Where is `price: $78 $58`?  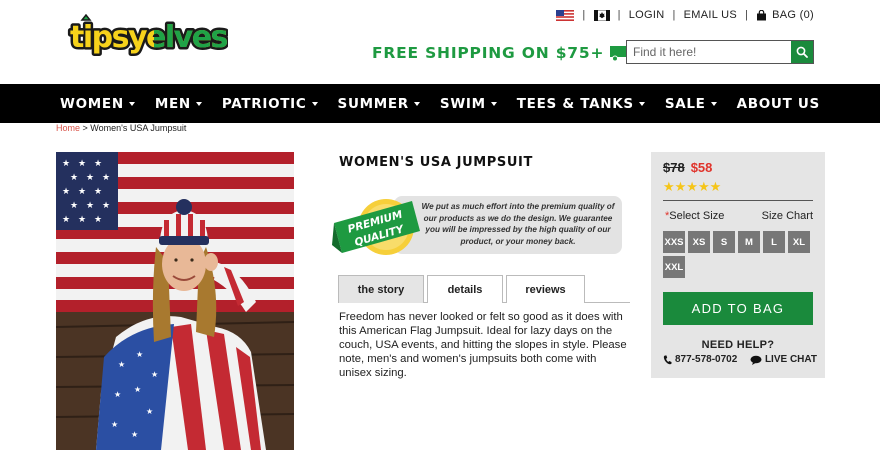
price: $78 $58 is located at coordinates (687, 167).